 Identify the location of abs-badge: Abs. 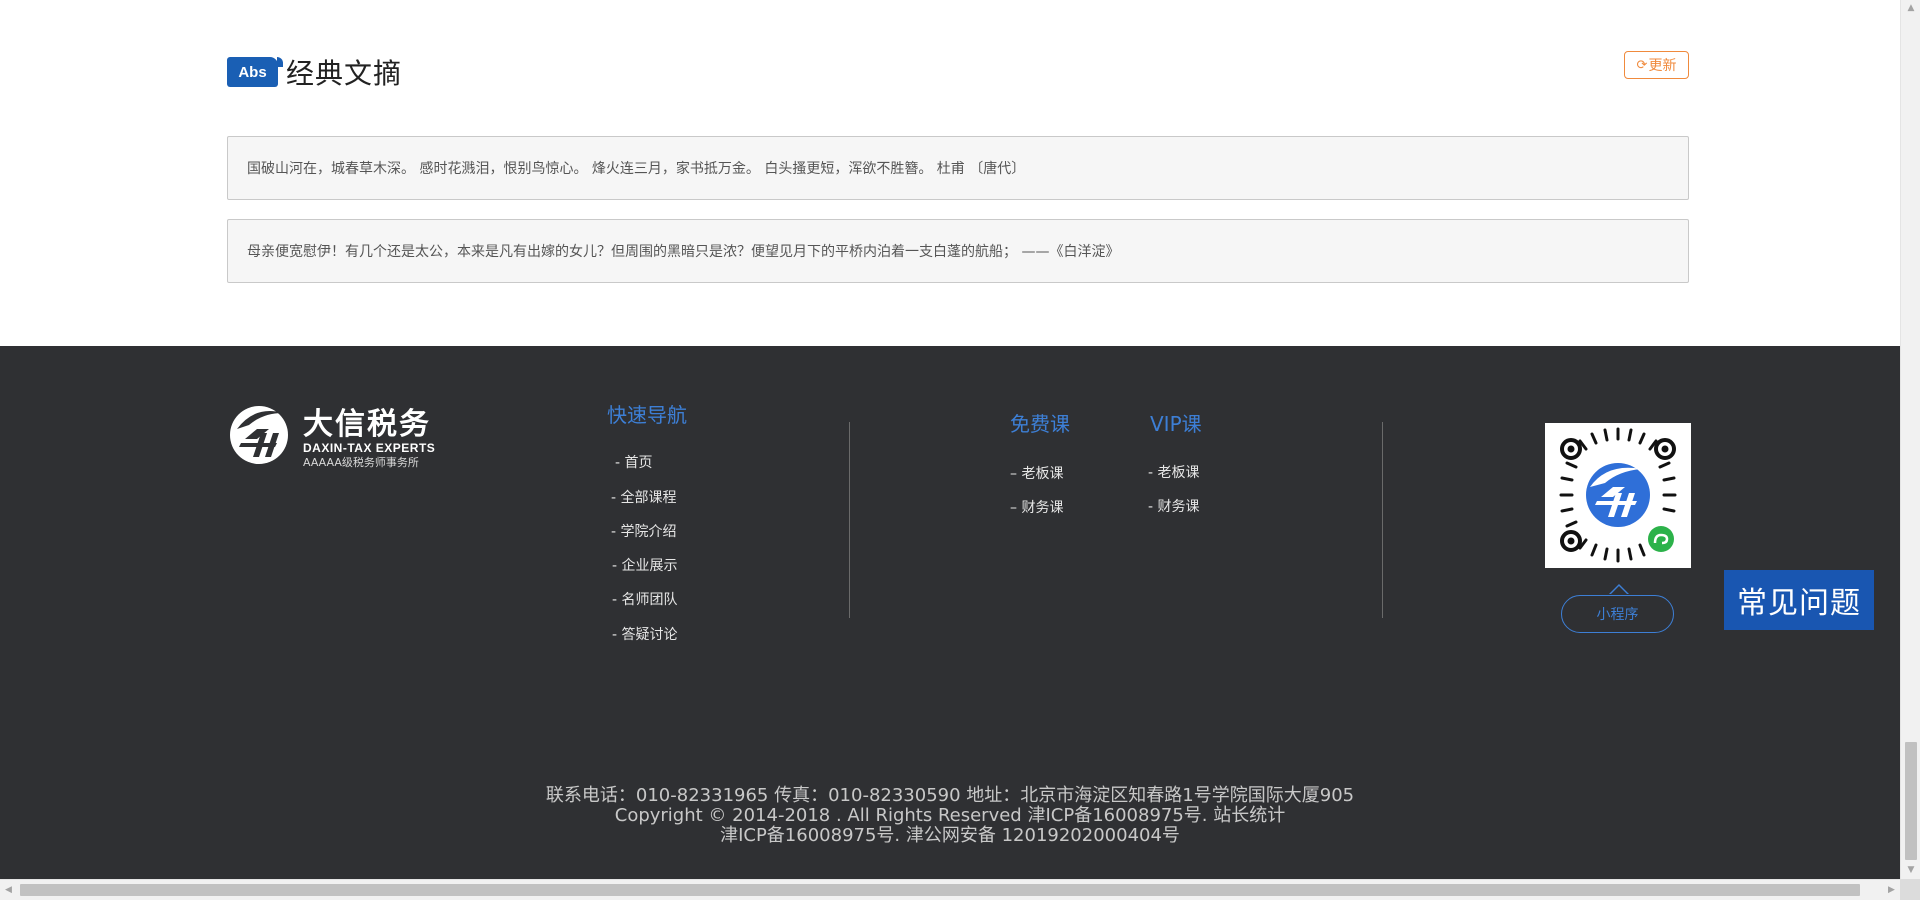
(255, 72).